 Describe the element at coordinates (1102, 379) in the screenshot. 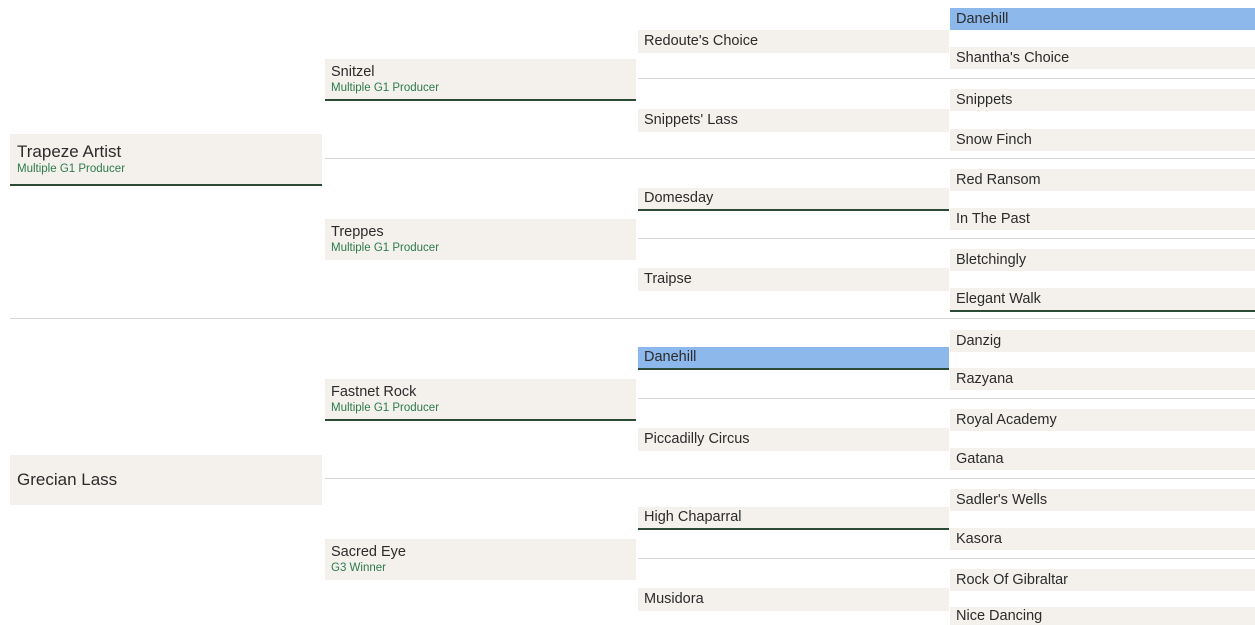

I see `pedigree-gen4-10: Razyana` at that location.